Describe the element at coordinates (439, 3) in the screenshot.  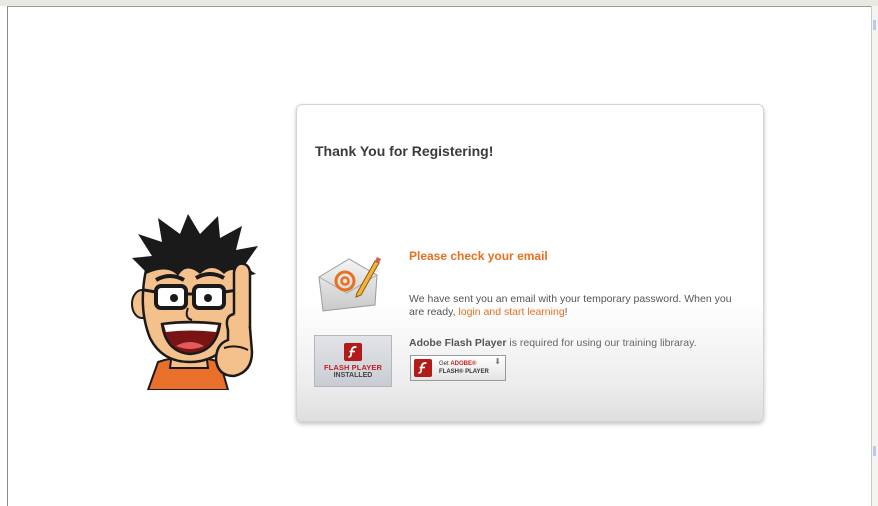
I see `window-top-border` at that location.